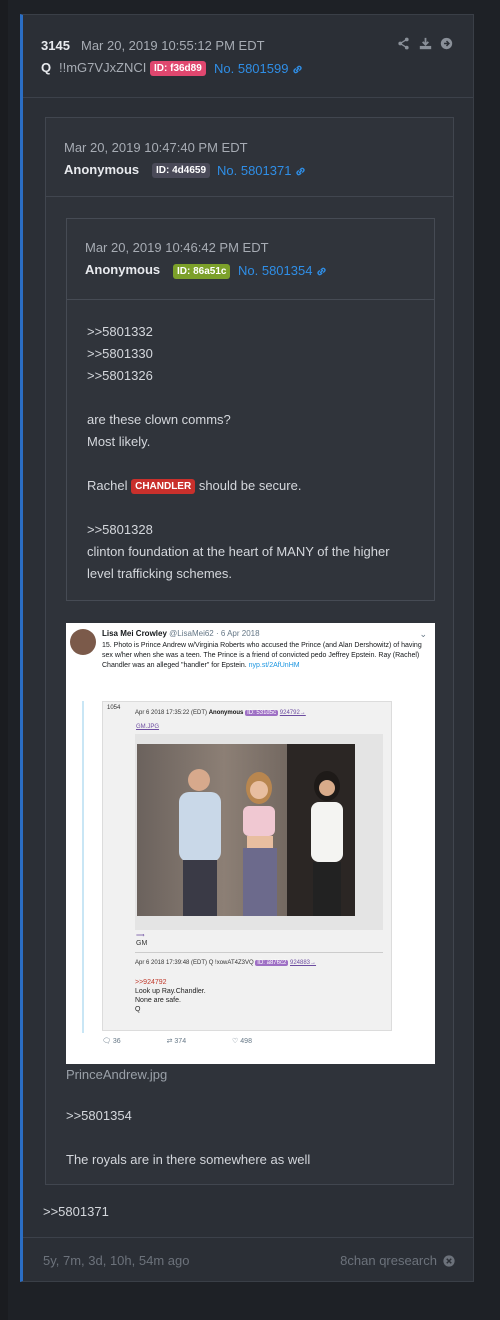 The width and height of the screenshot is (500, 1320). Describe the element at coordinates (251, 68) in the screenshot. I see `post-no-text: No. 5801599` at that location.